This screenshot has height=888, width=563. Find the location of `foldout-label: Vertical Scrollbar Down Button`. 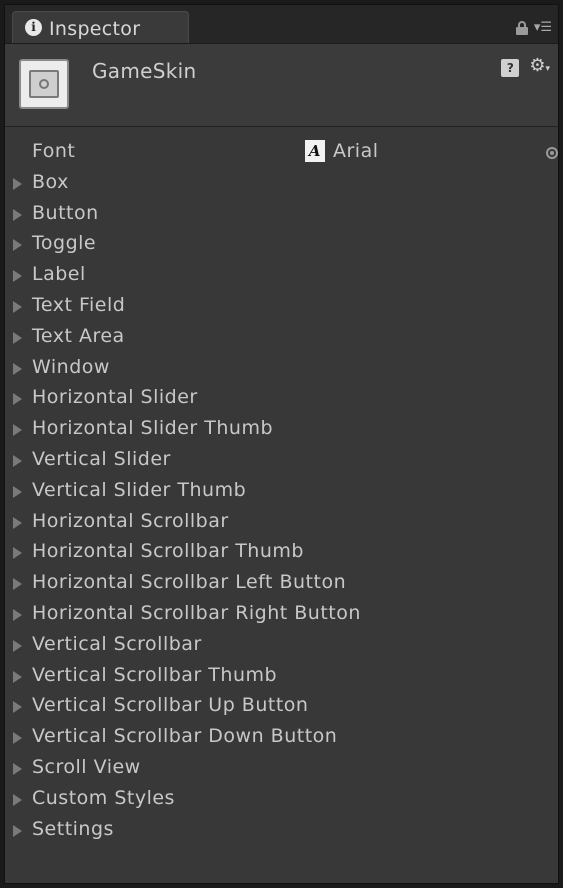

foldout-label: Vertical Scrollbar Down Button is located at coordinates (185, 736).